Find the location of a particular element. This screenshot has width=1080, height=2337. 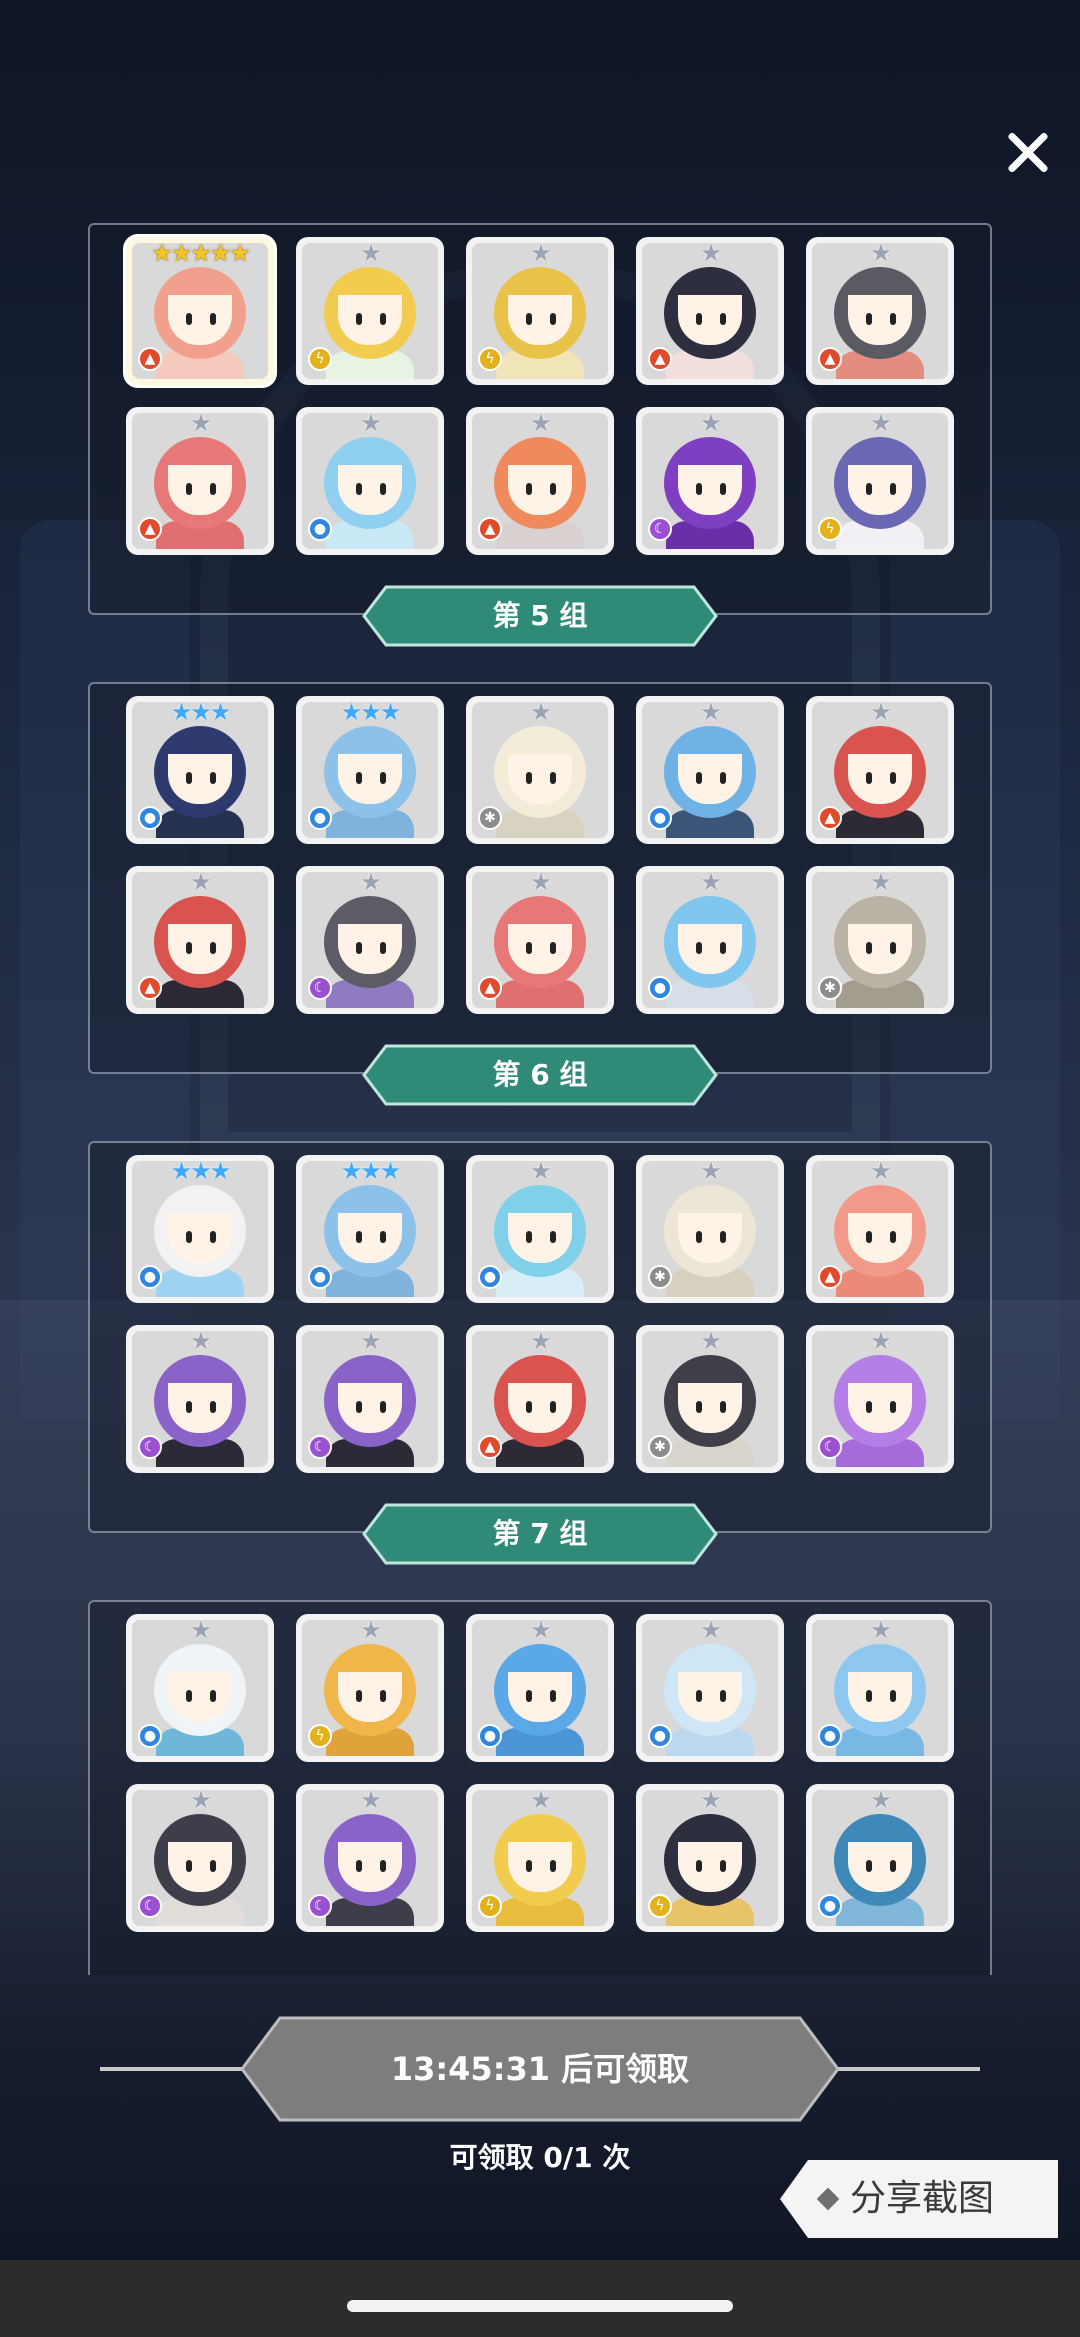

hero-portrait: ★ ϟ is located at coordinates (880, 481).